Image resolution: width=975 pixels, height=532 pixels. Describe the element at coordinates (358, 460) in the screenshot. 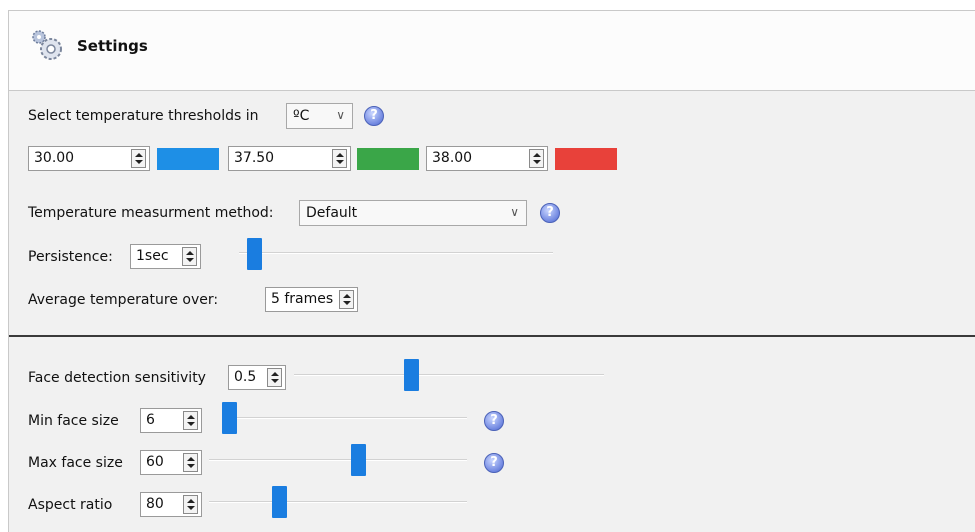

I see `max-face-slider-handle` at that location.